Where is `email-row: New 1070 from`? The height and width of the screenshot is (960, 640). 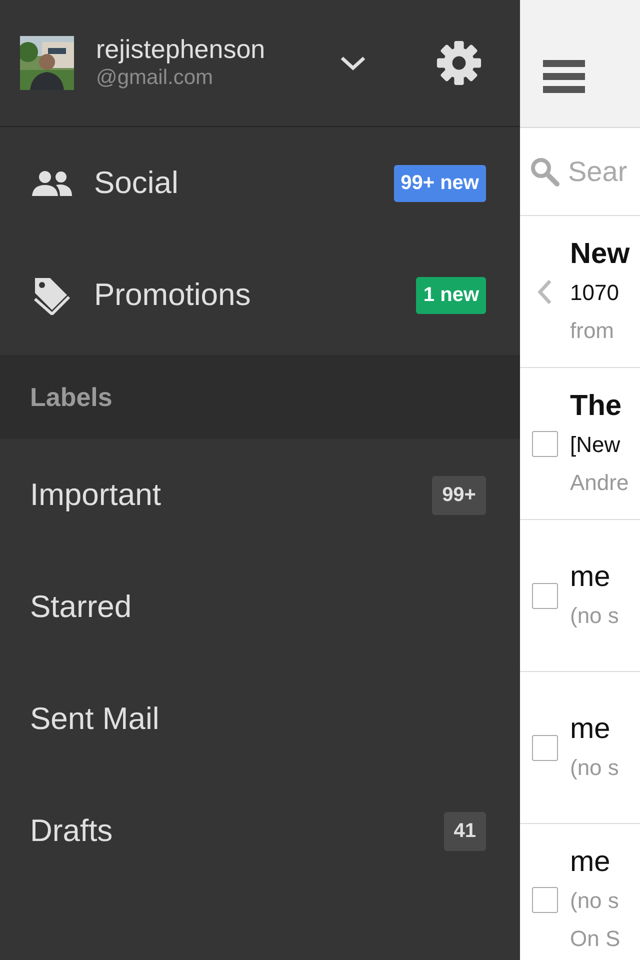
email-row: New 1070 from is located at coordinates (580, 292).